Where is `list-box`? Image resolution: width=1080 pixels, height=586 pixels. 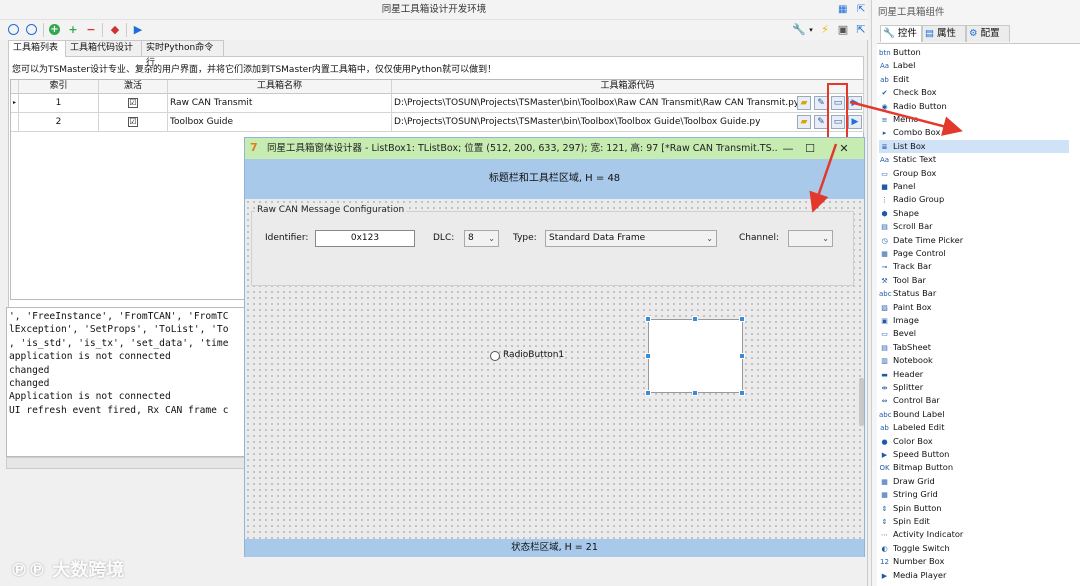
list-box is located at coordinates (695, 356).